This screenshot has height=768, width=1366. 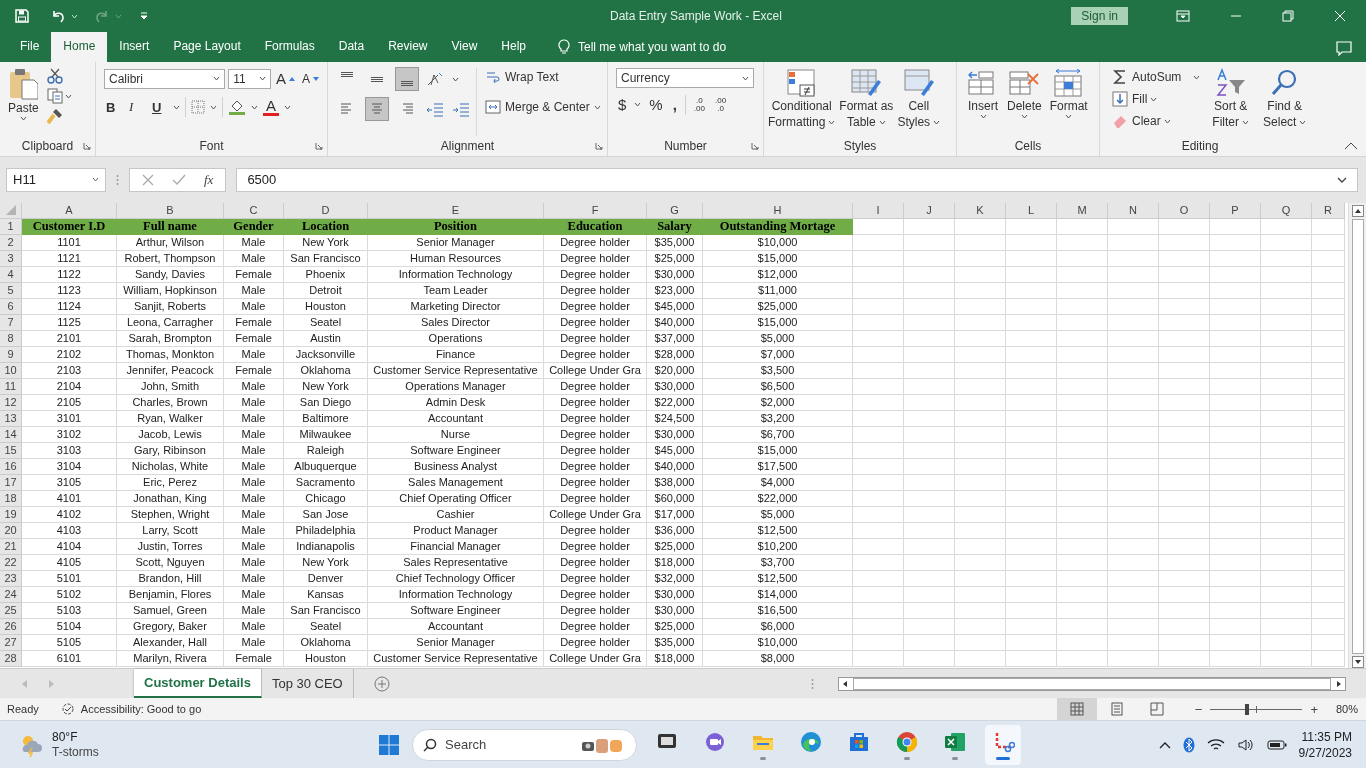 I want to click on cancel-icon, so click(x=148, y=179).